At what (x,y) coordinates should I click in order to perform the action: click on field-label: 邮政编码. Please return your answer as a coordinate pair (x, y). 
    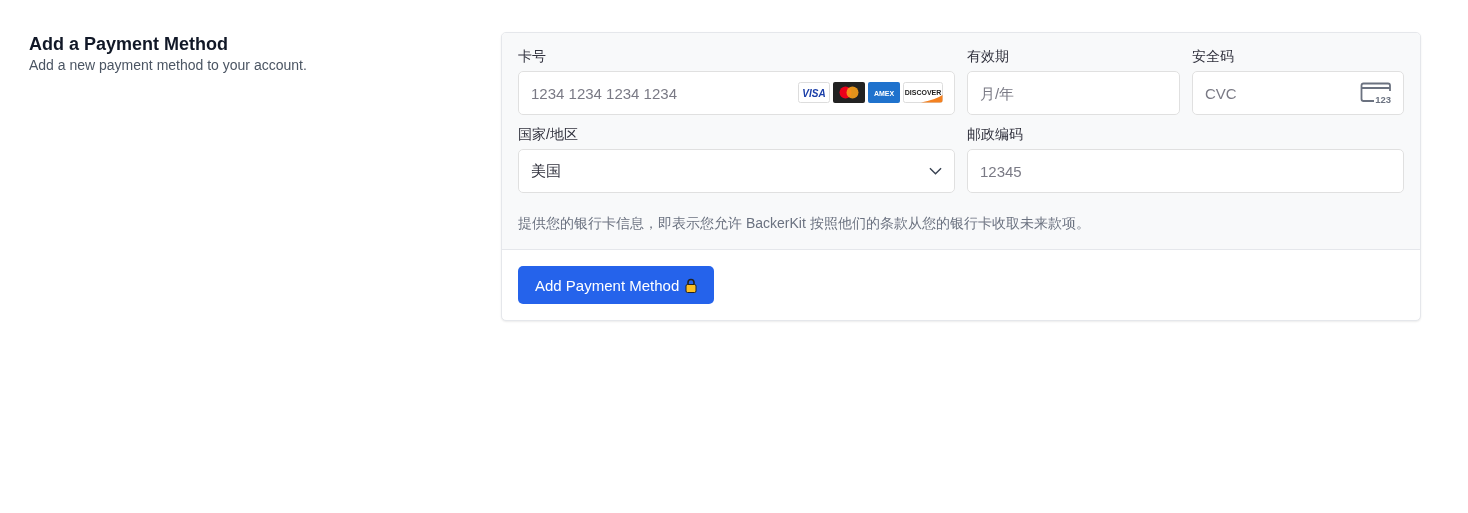
    Looking at the image, I should click on (995, 134).